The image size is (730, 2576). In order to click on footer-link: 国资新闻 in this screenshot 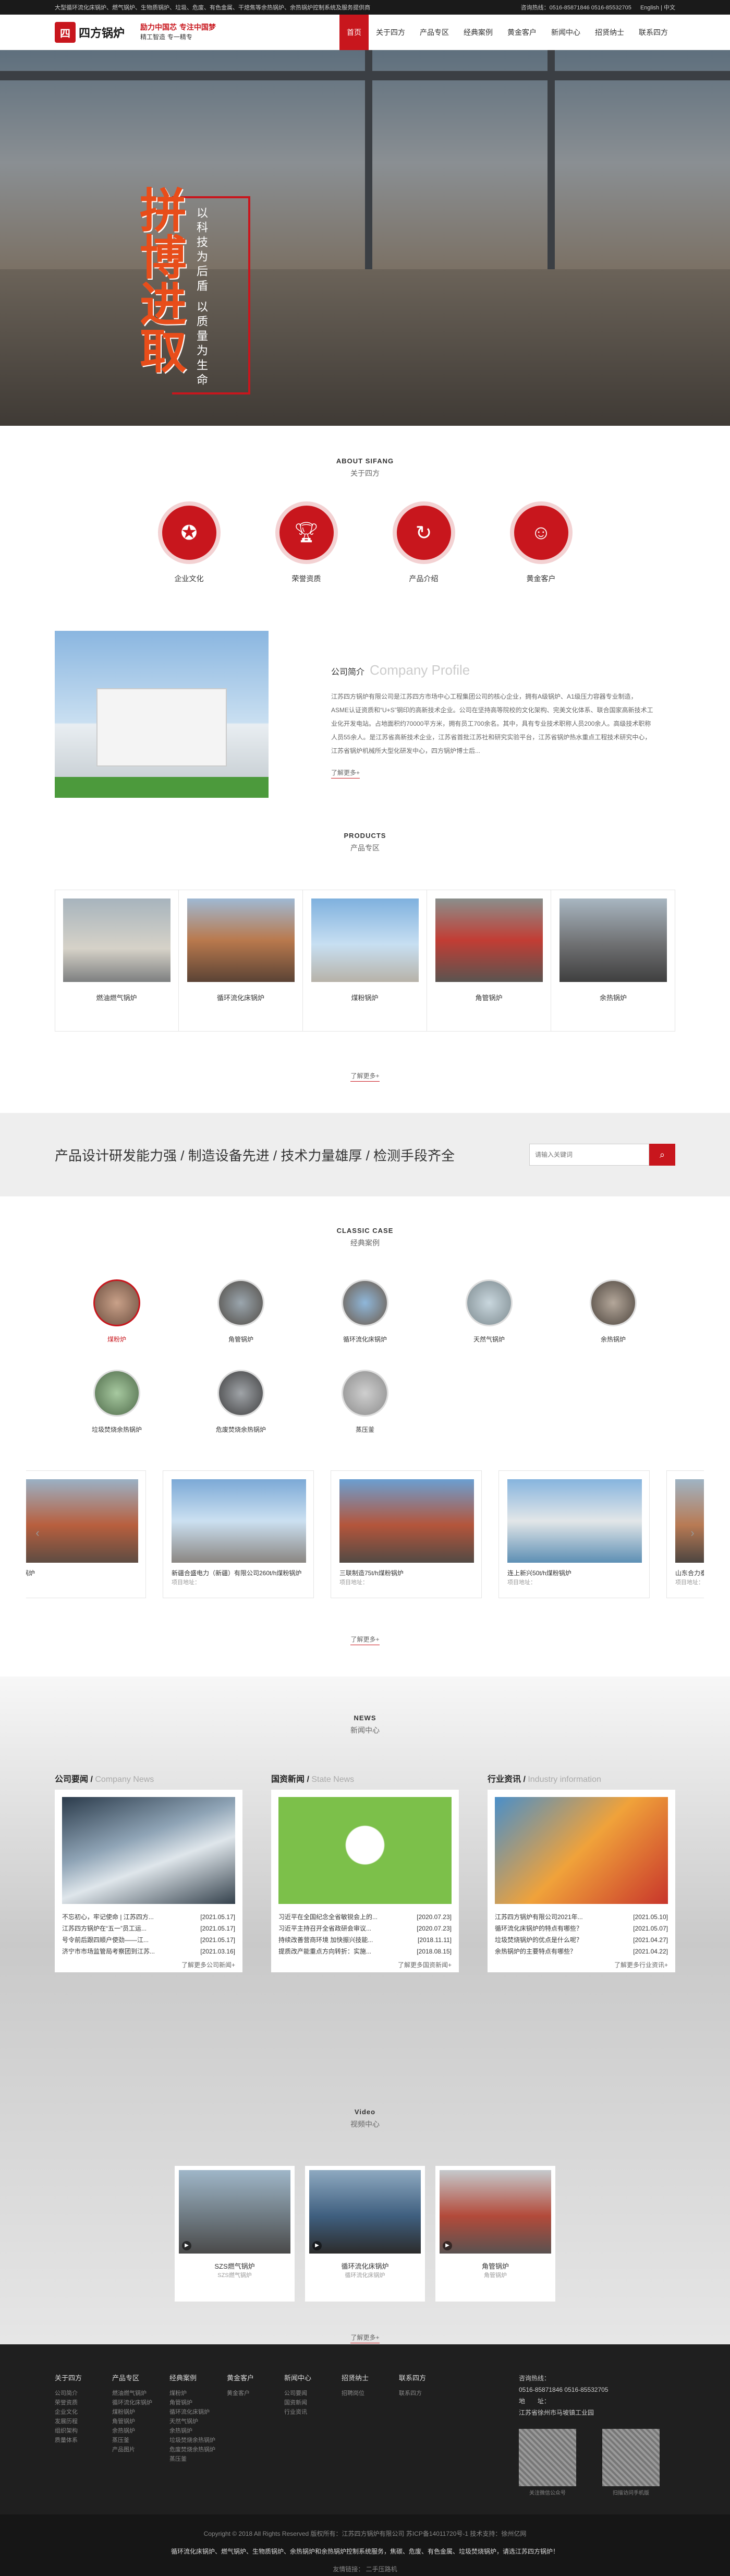, I will do `click(313, 2402)`.